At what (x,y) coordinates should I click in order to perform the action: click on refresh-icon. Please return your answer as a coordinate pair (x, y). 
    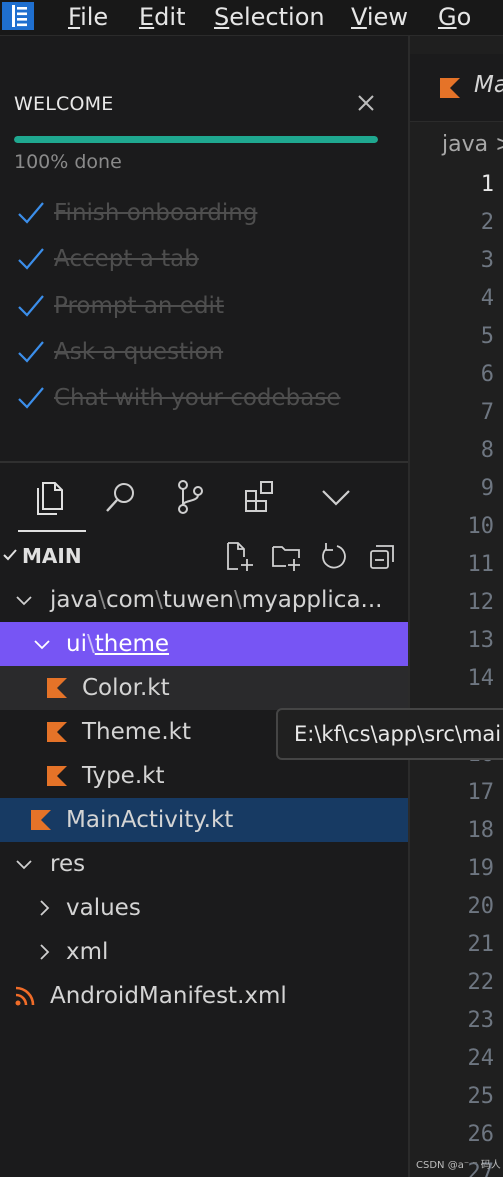
    Looking at the image, I should click on (333, 556).